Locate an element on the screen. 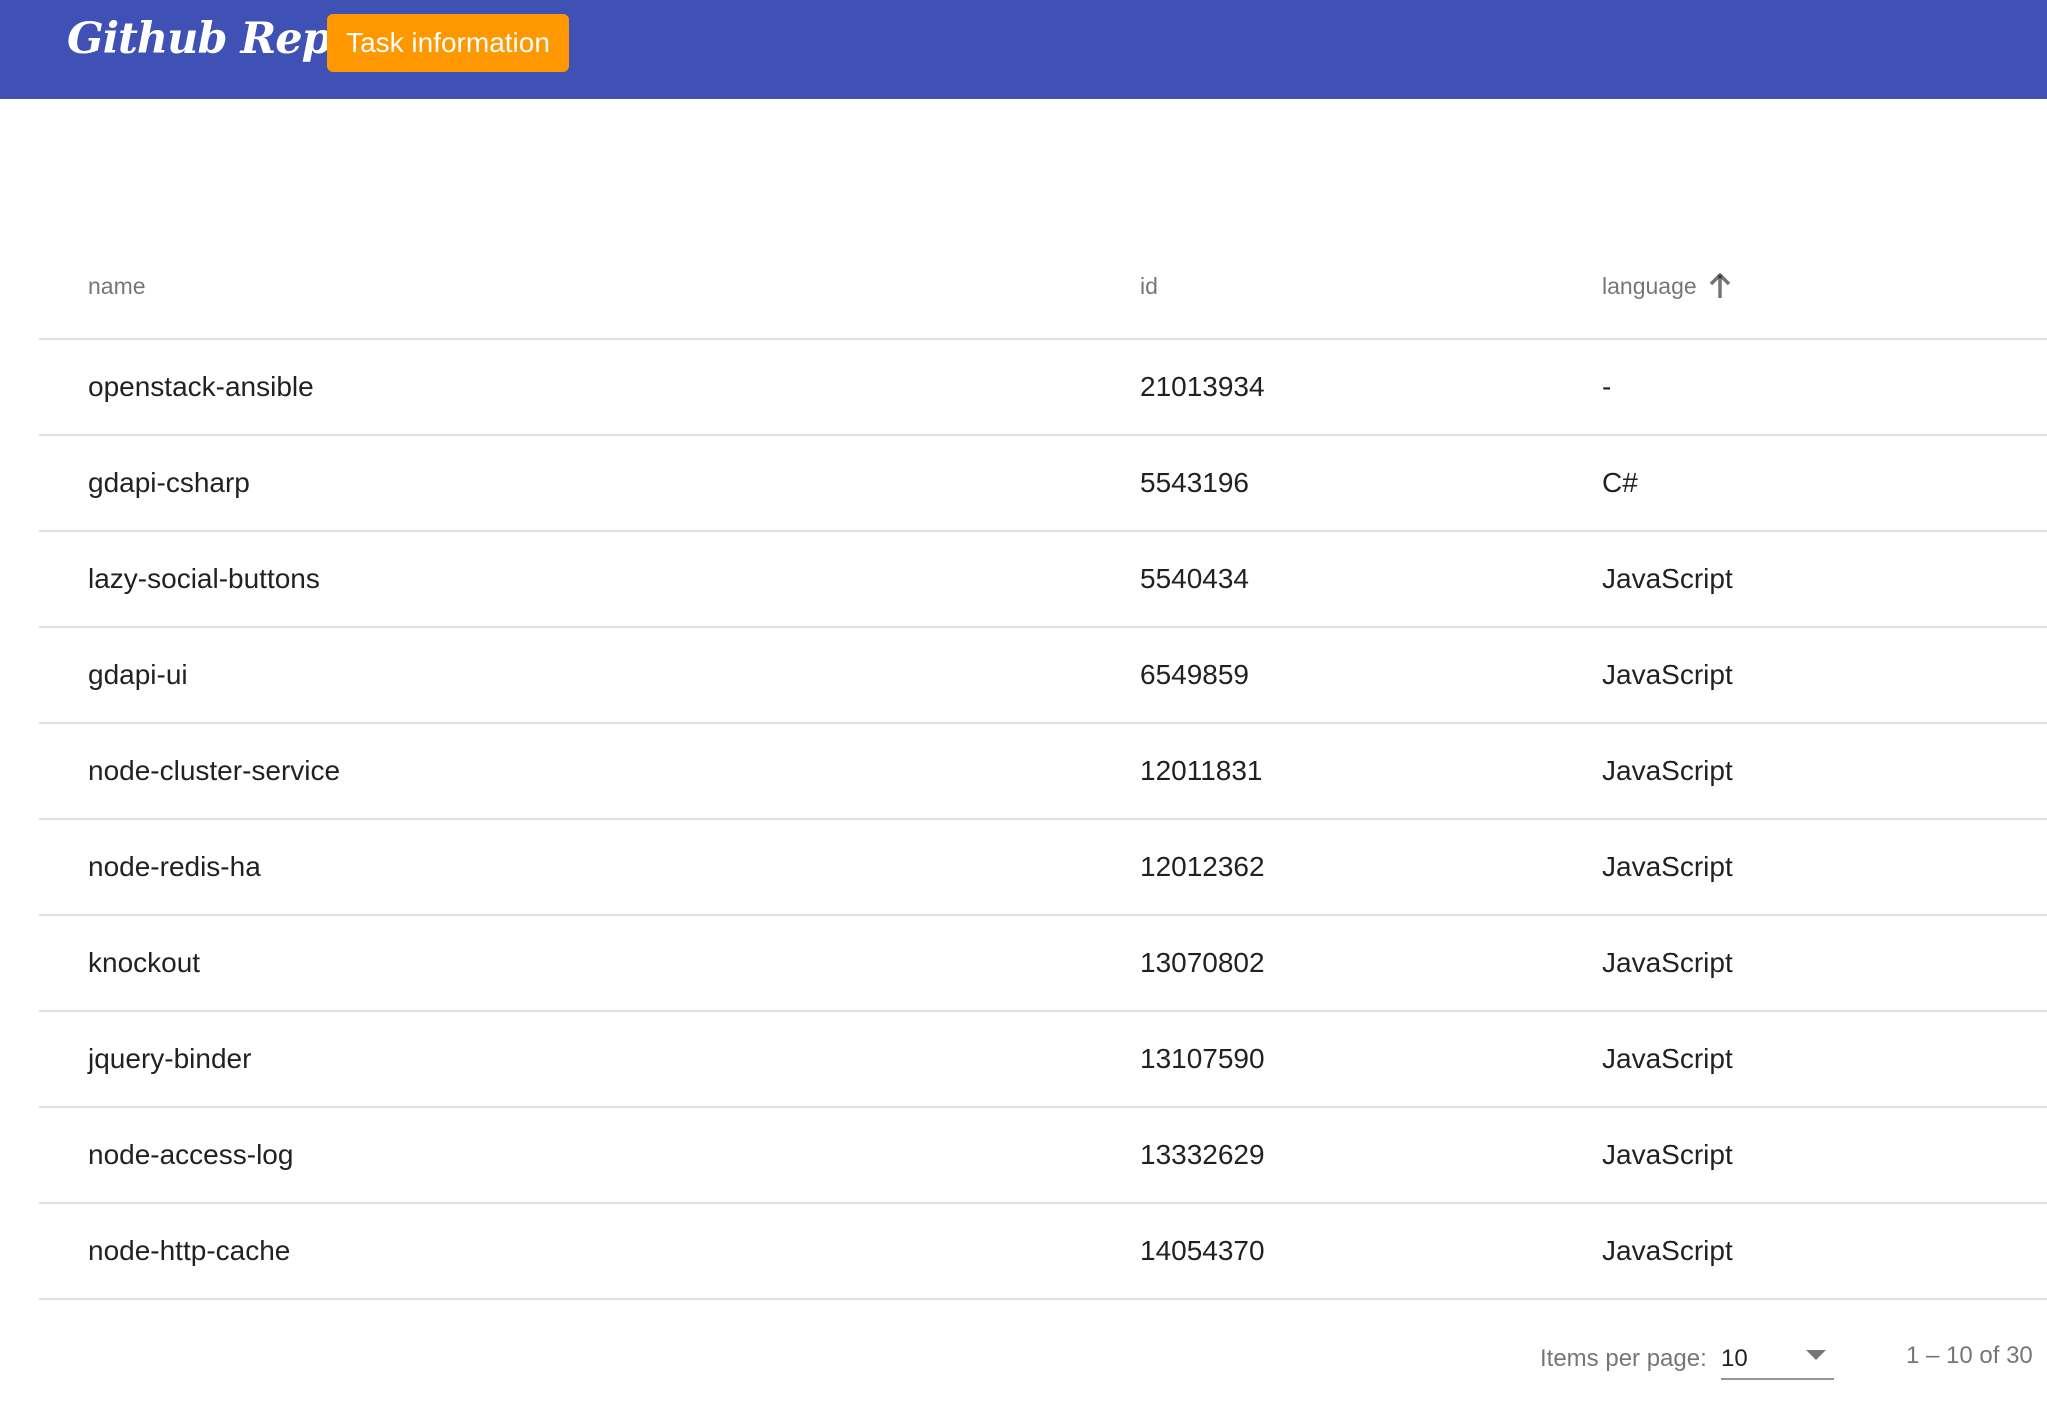 Image resolution: width=2047 pixels, height=1402 pixels. column-header-name: name is located at coordinates (117, 286).